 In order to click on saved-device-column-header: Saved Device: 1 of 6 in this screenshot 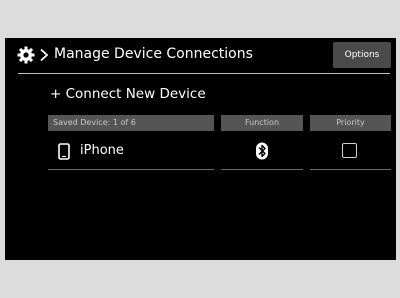, I will do `click(131, 123)`.